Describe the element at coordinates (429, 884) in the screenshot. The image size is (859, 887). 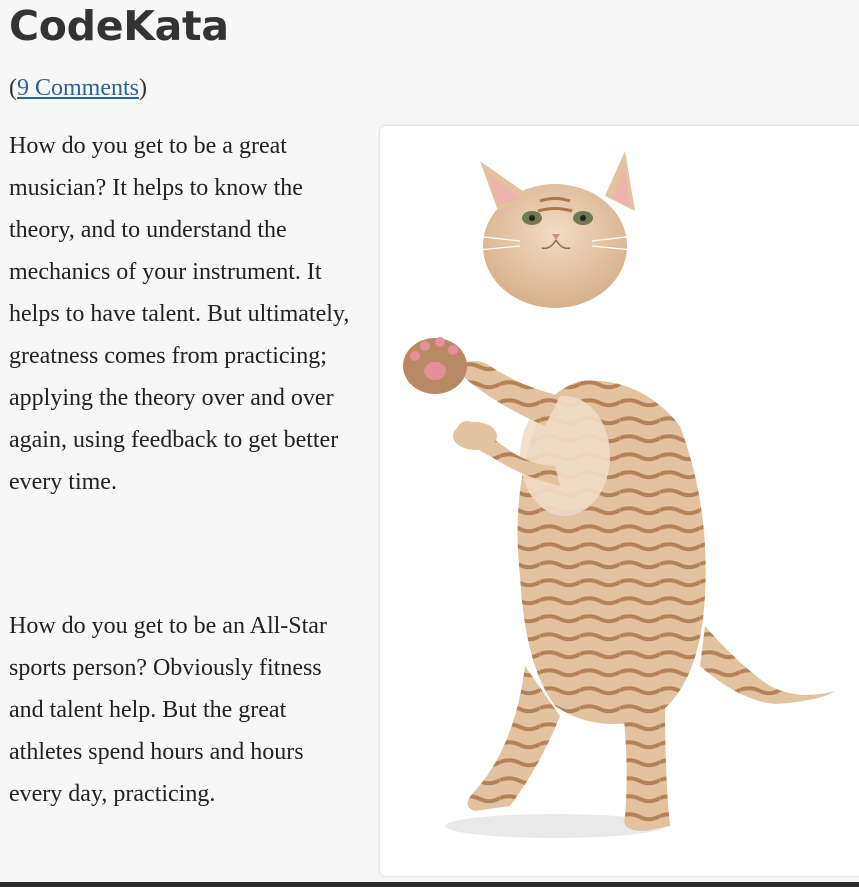
I see `bottom-divider` at that location.